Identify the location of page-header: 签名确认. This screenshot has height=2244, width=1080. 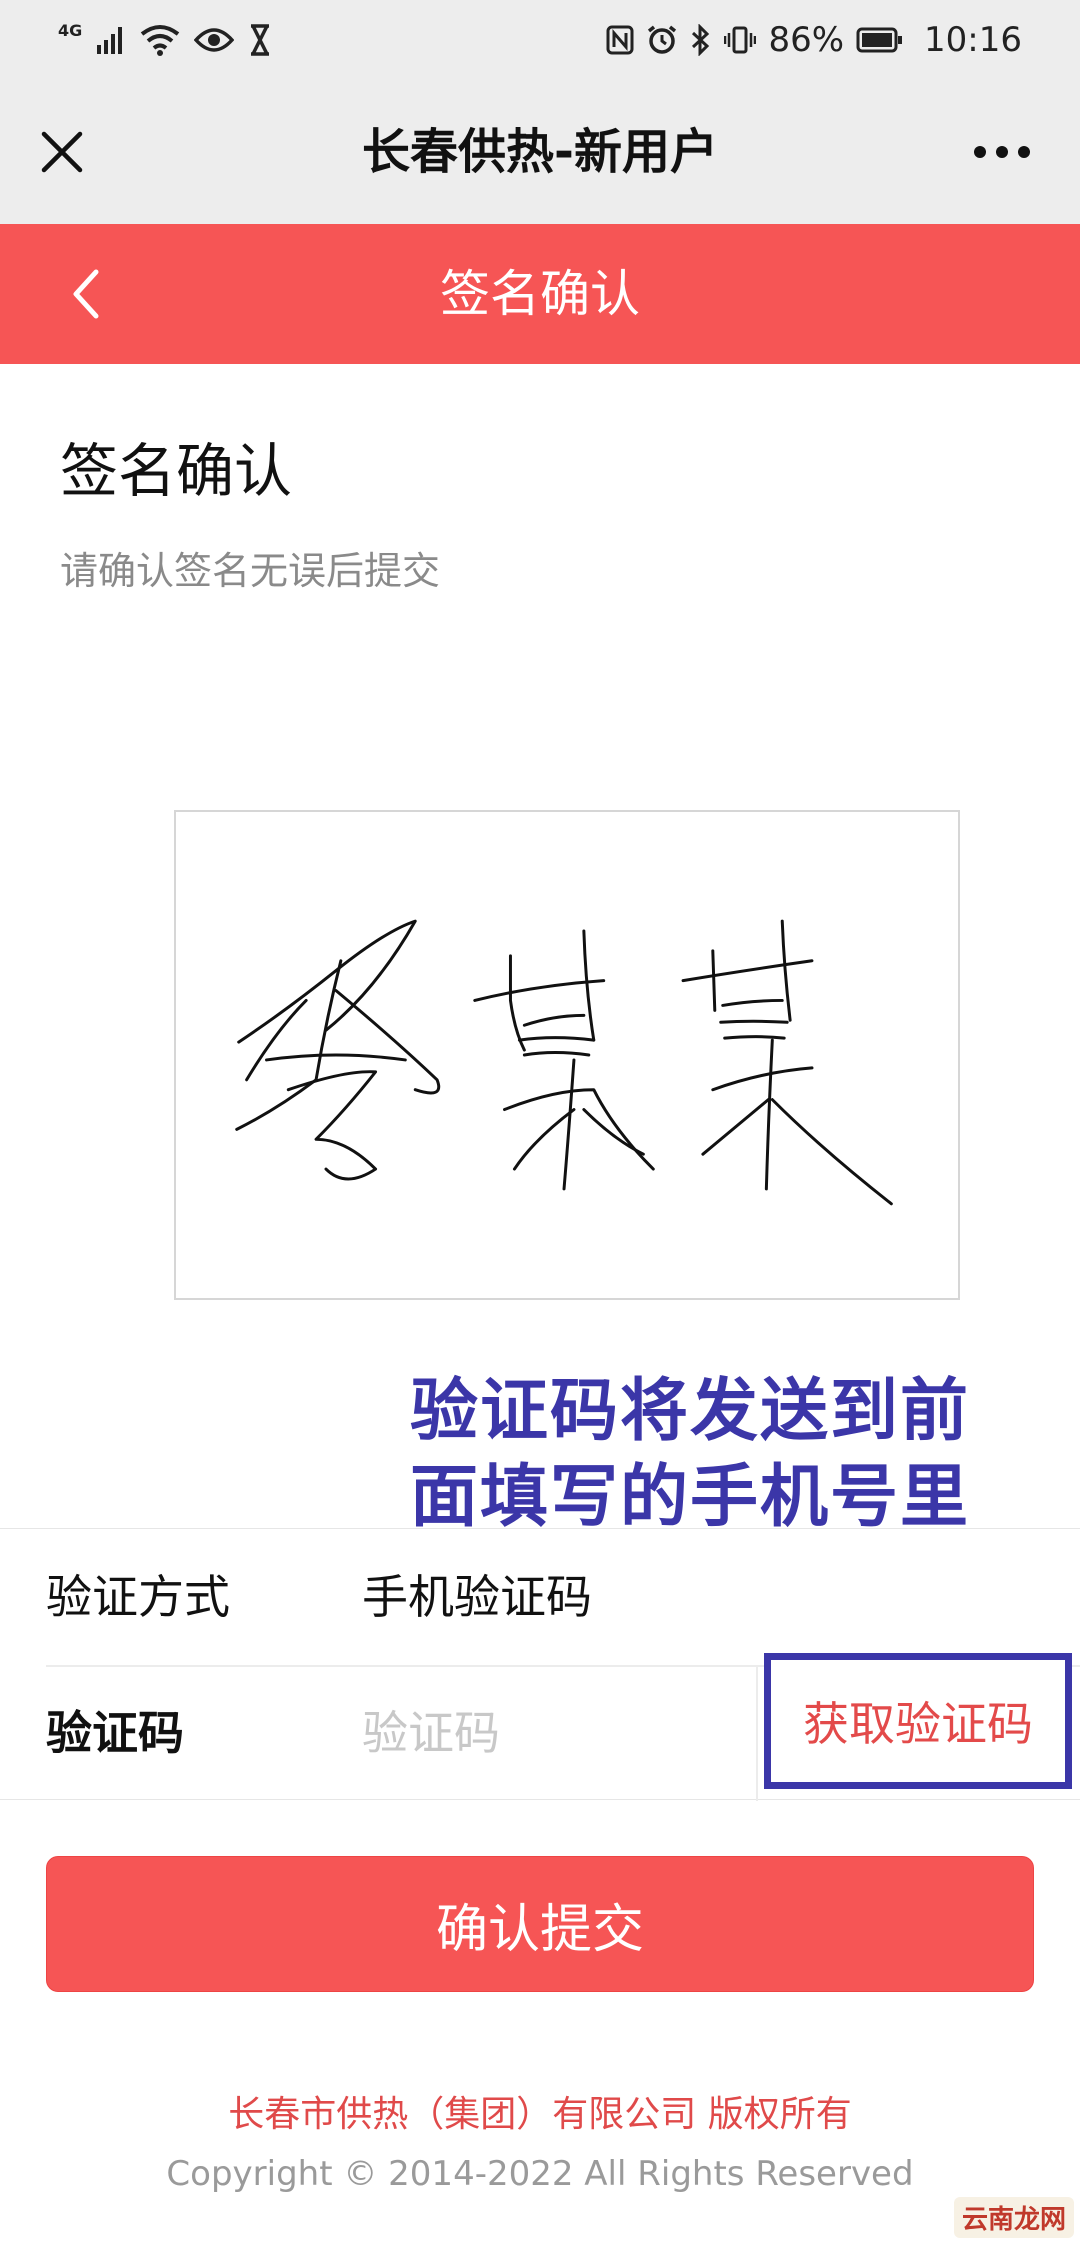
(540, 294).